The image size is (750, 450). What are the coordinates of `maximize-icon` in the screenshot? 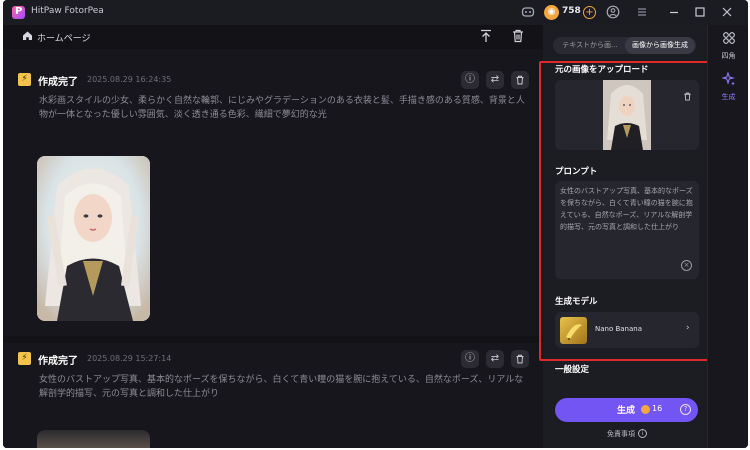 It's located at (700, 12).